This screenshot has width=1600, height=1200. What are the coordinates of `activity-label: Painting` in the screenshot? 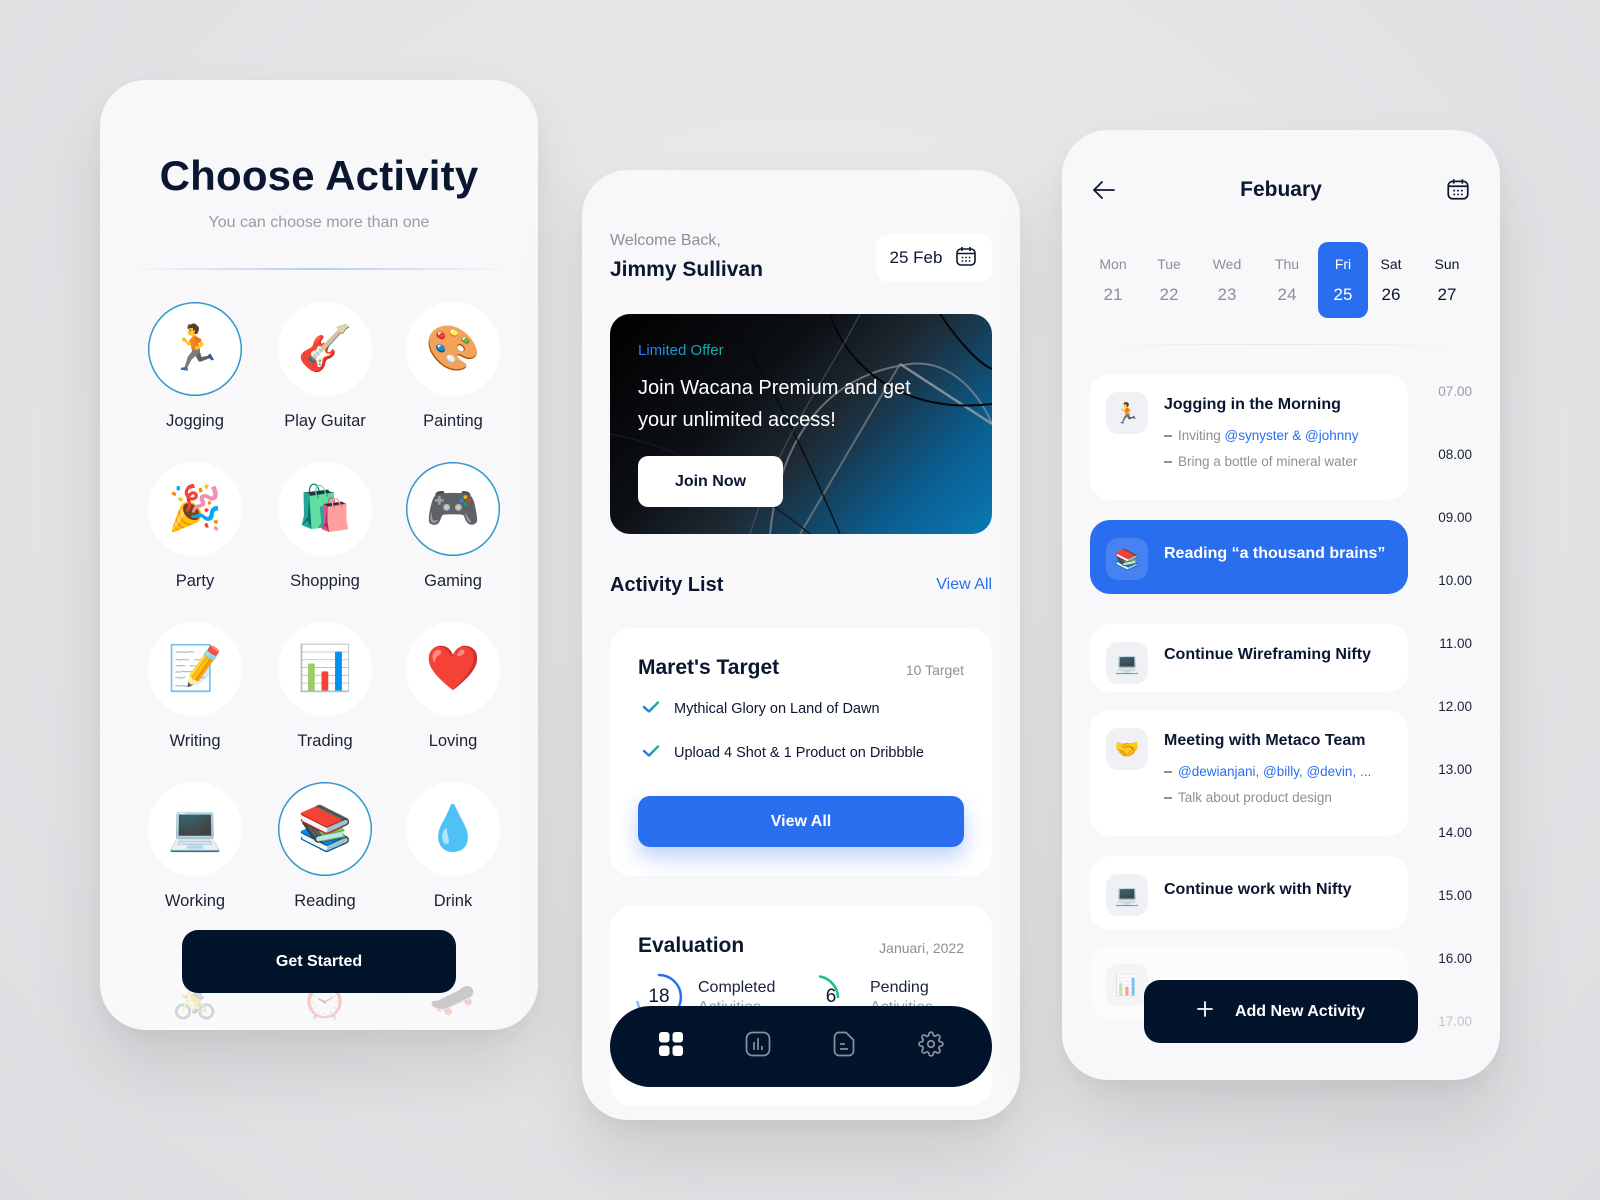 It's located at (453, 421).